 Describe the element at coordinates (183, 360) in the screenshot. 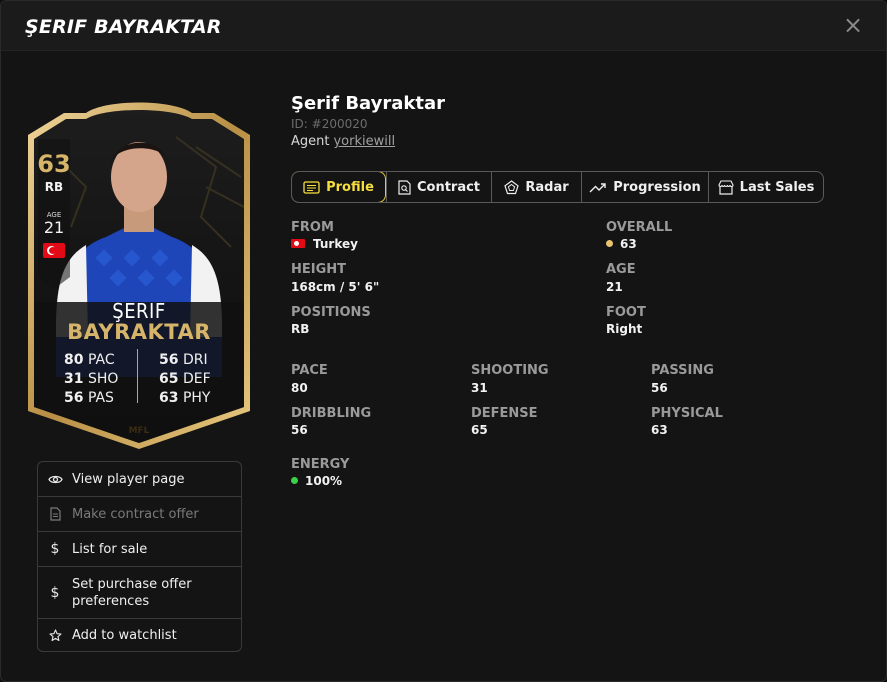

I see `card-stat-dri: 56 DRI` at that location.